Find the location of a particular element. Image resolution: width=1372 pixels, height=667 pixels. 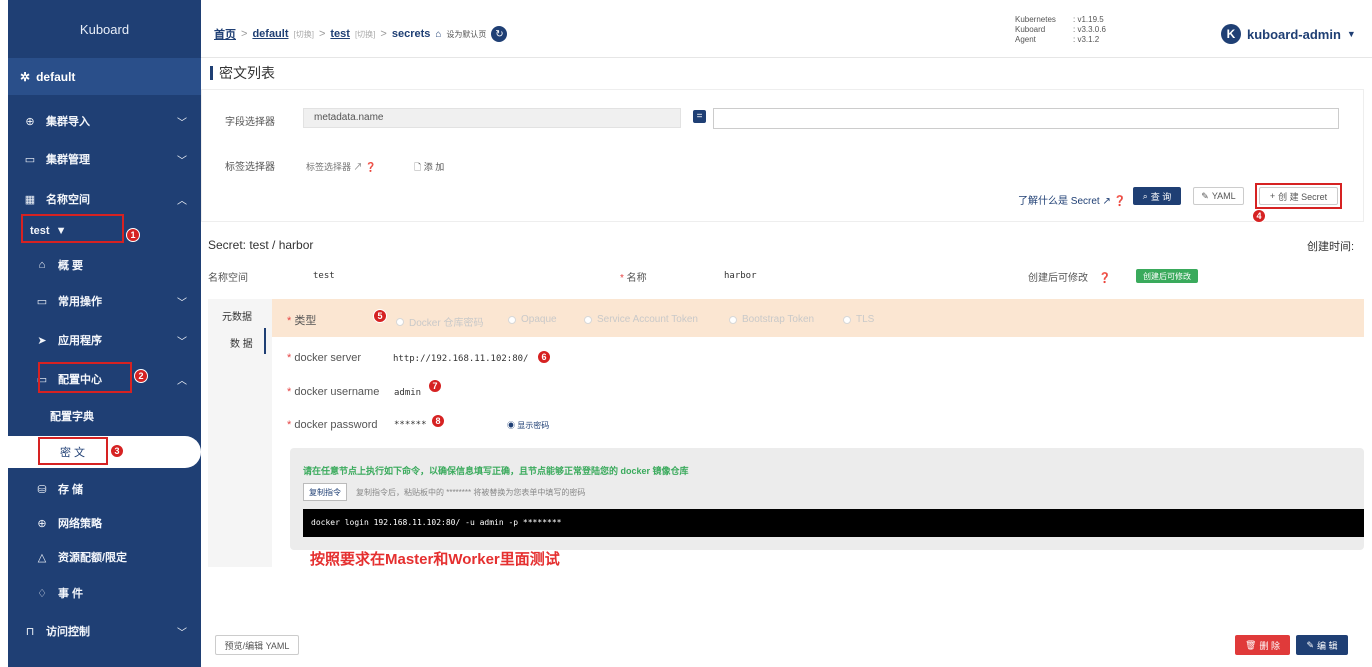

sidebar-item-storage: ⛁ 存 储 is located at coordinates (104, 489).